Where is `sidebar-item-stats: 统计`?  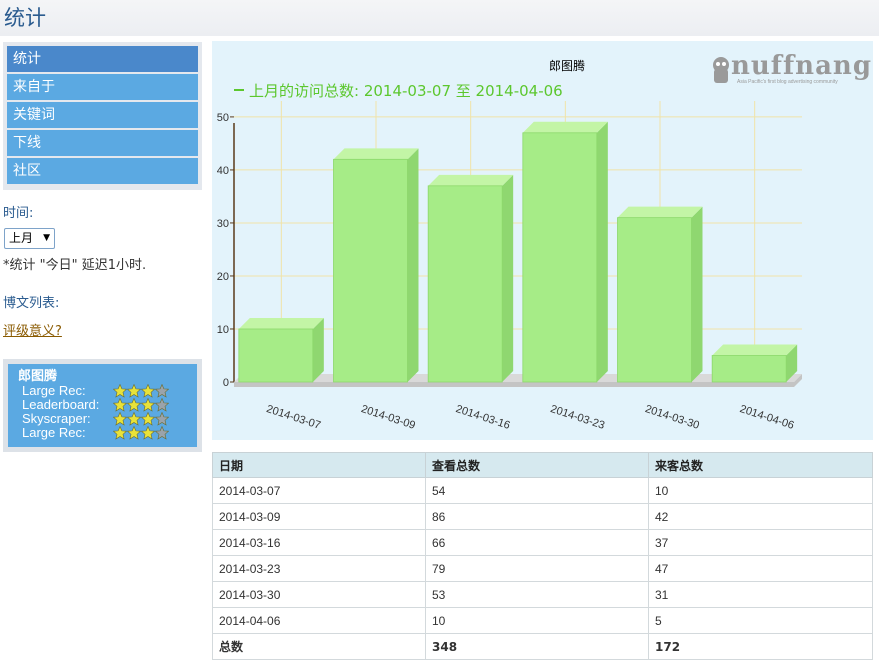
sidebar-item-stats: 统计 is located at coordinates (102, 59).